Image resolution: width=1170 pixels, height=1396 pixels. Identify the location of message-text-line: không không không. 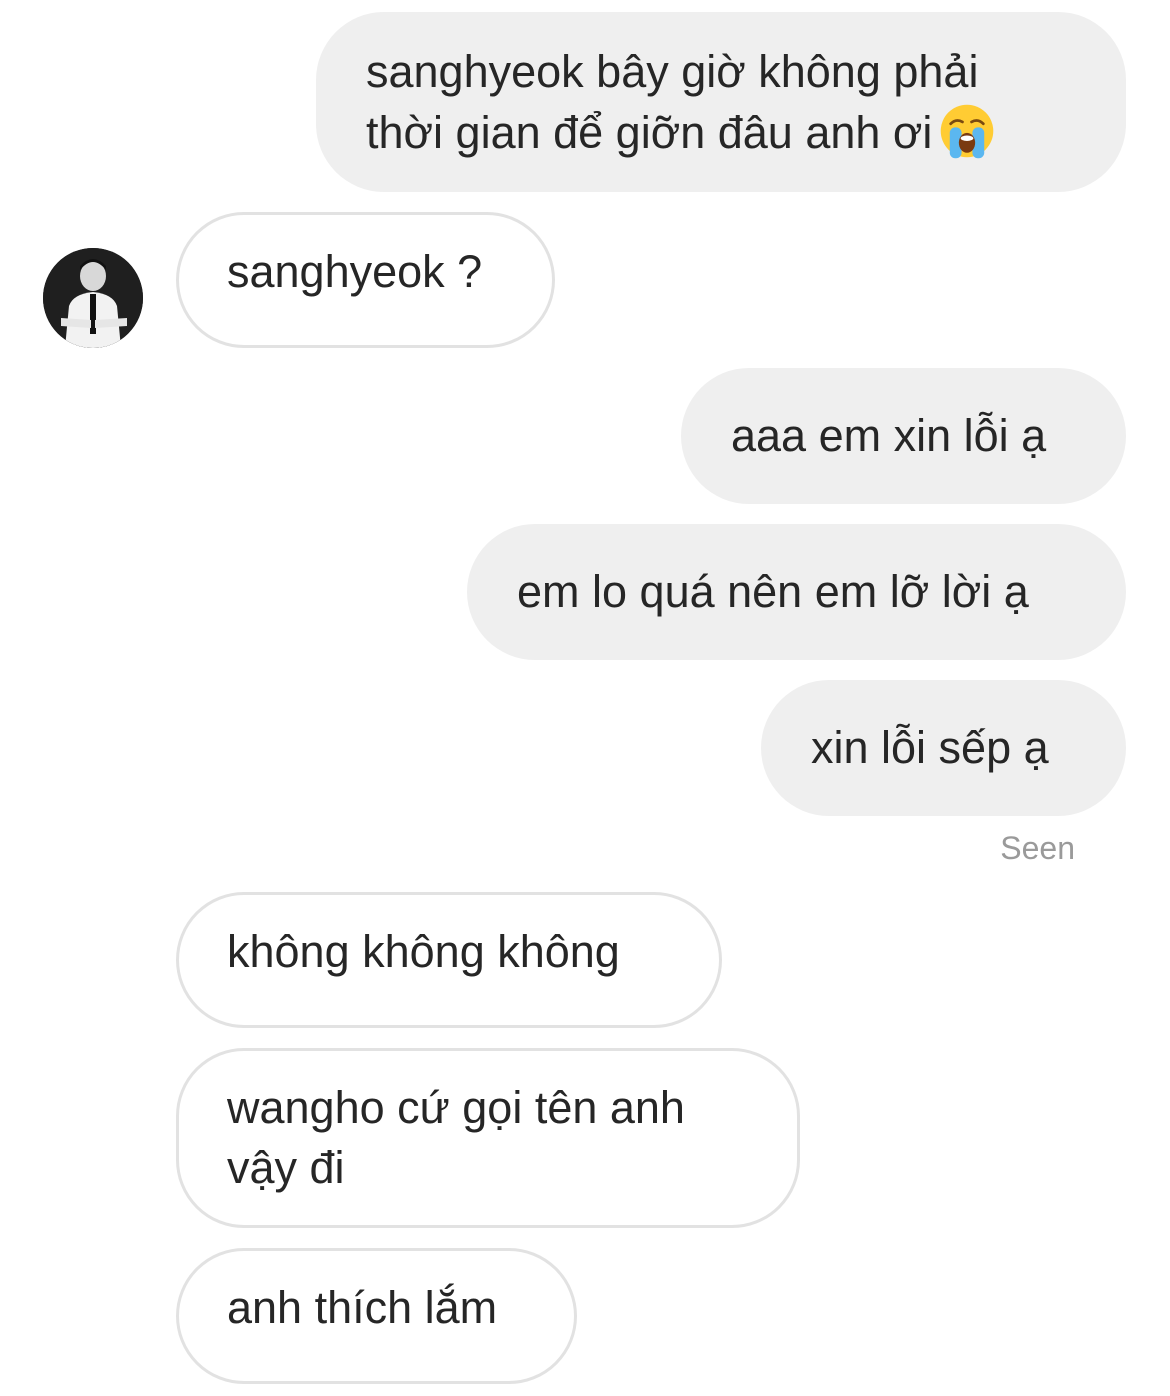
(423, 951).